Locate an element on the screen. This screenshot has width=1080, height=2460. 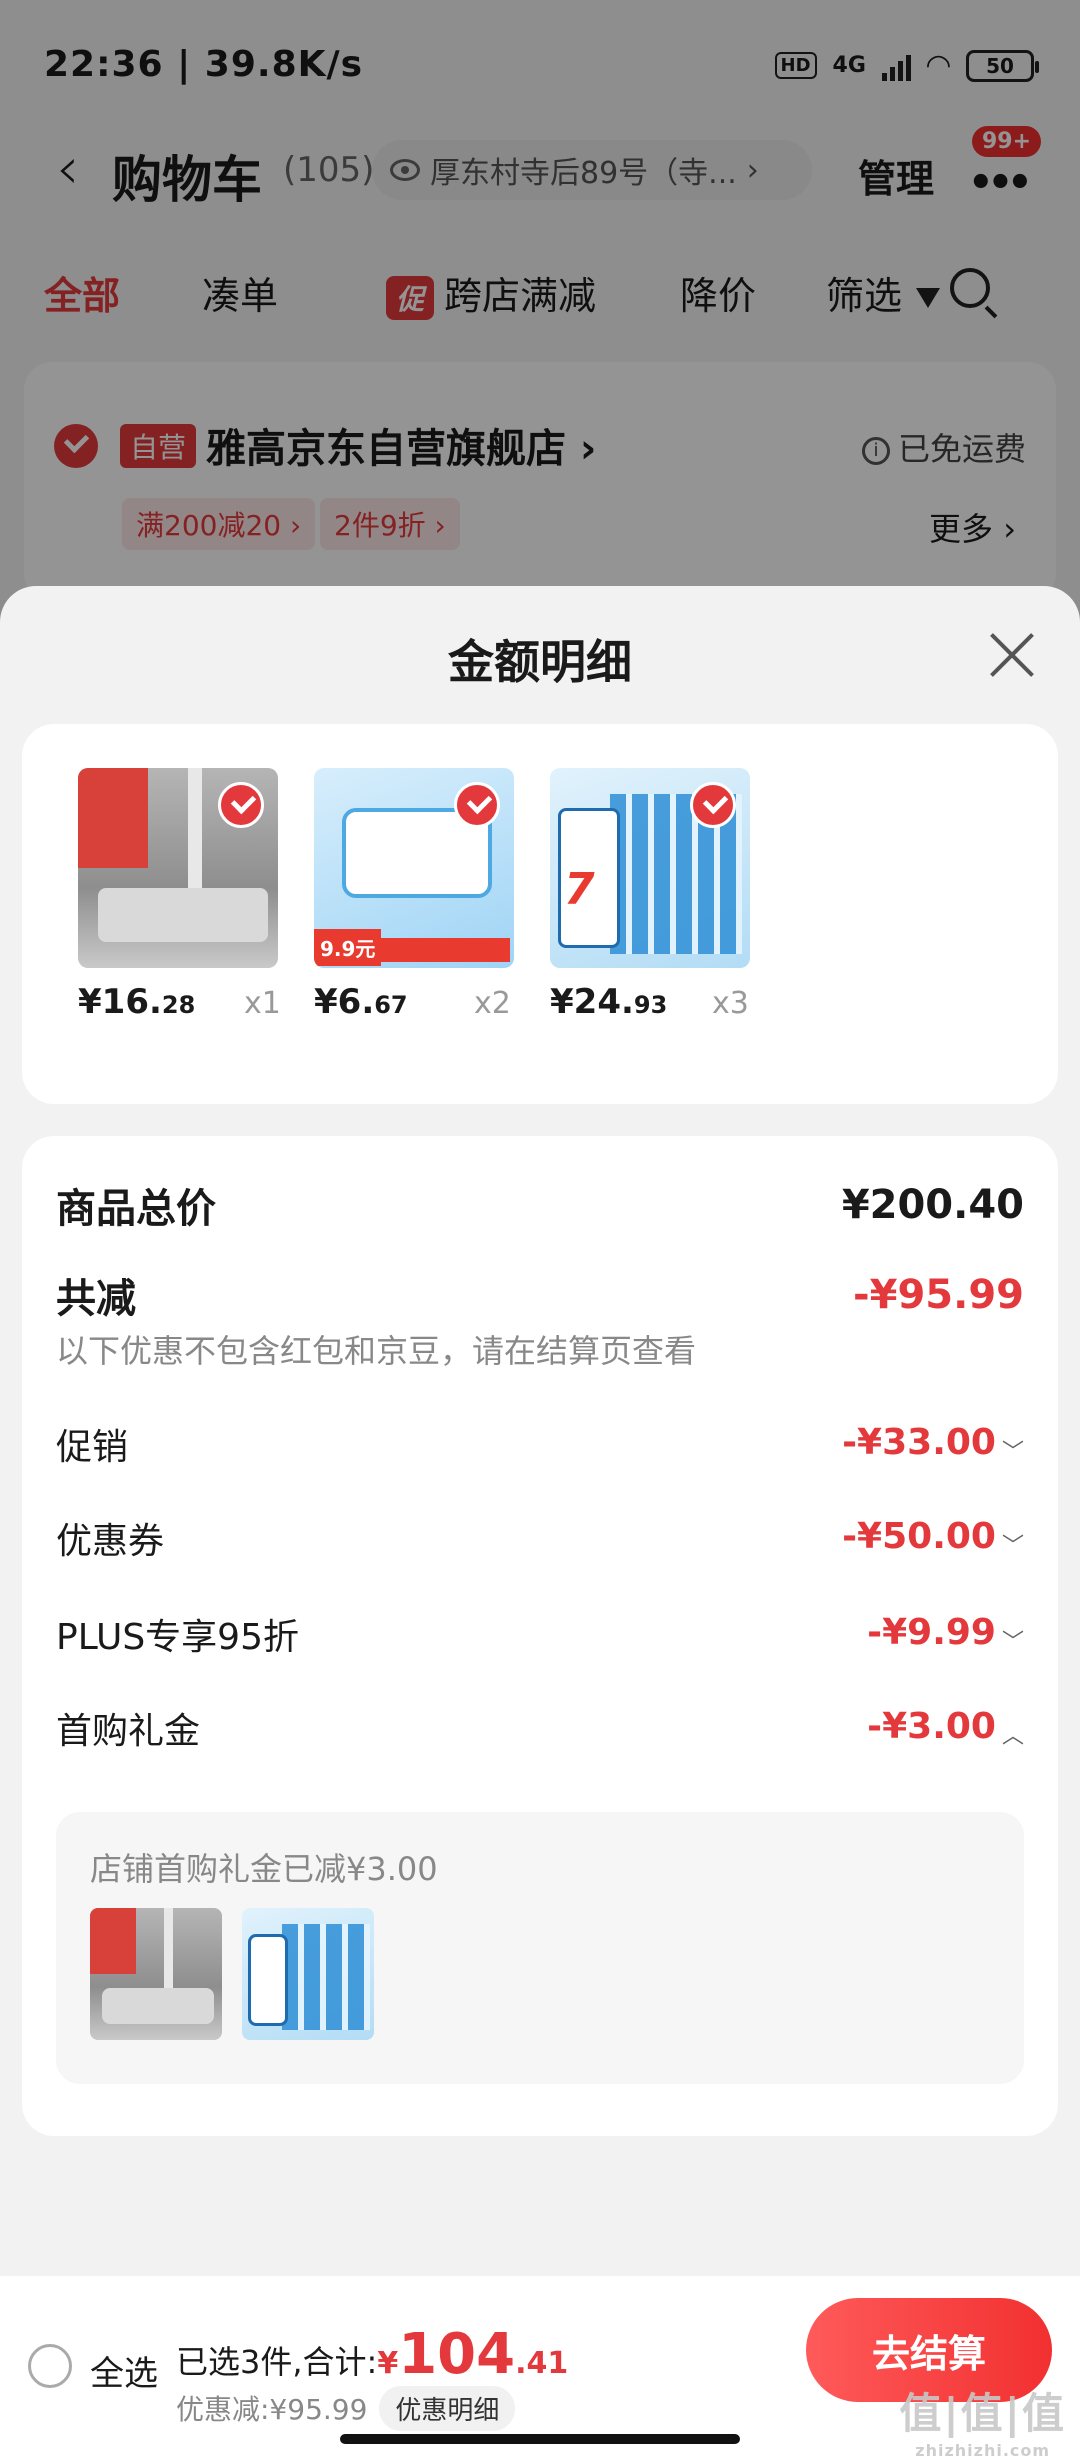
watermark-sub: zhizhizhi.com is located at coordinates (983, 2450).